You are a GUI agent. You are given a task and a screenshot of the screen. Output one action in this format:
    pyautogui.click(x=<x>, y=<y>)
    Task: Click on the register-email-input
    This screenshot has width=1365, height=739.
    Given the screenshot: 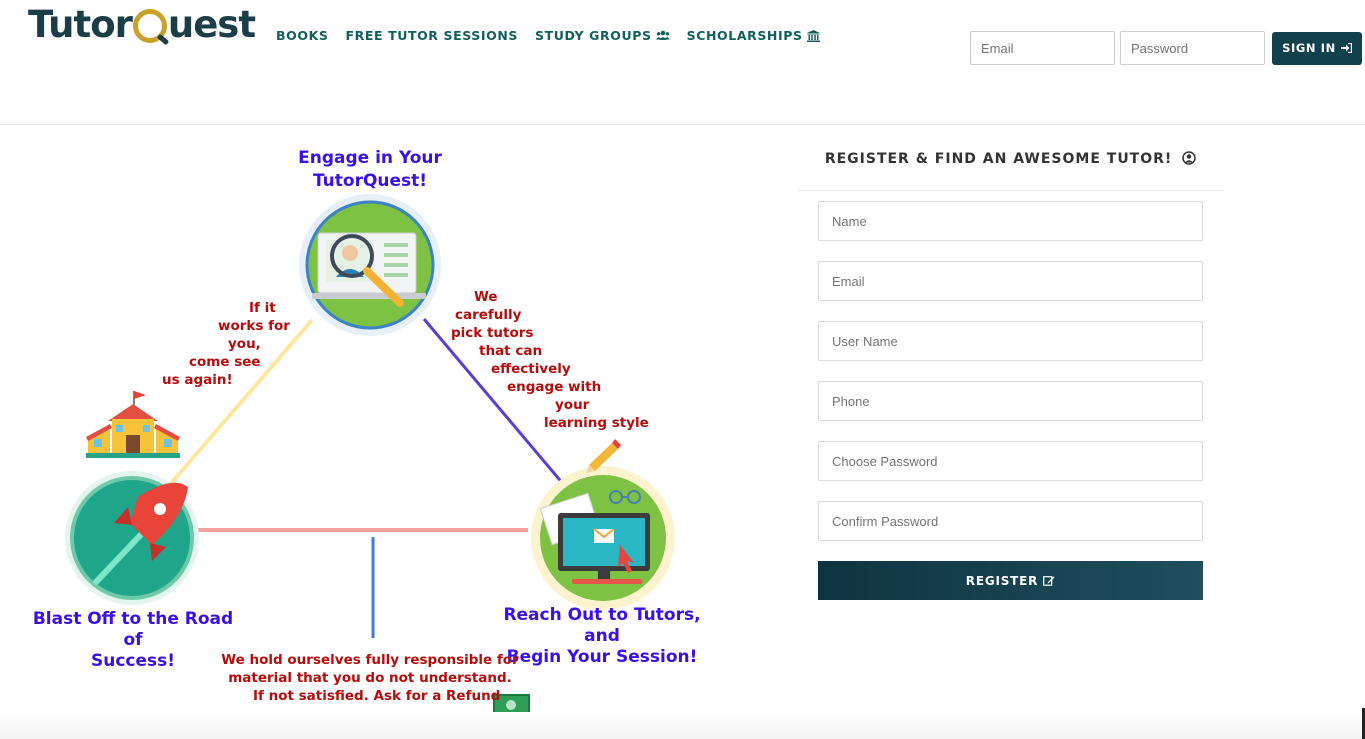 What is the action you would take?
    pyautogui.click(x=1010, y=281)
    